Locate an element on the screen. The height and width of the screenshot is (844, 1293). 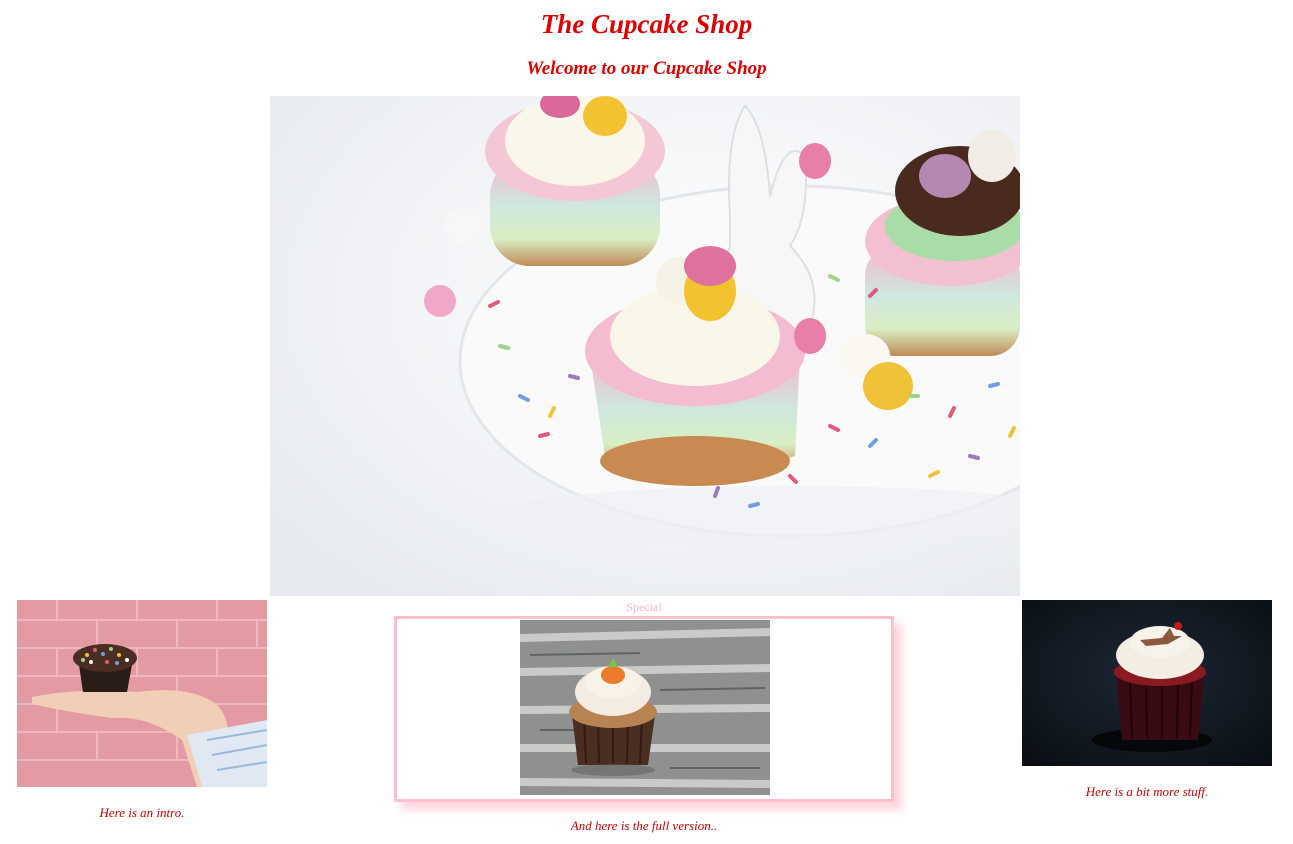
page-title: The Cupcake Shop is located at coordinates (646, 24).